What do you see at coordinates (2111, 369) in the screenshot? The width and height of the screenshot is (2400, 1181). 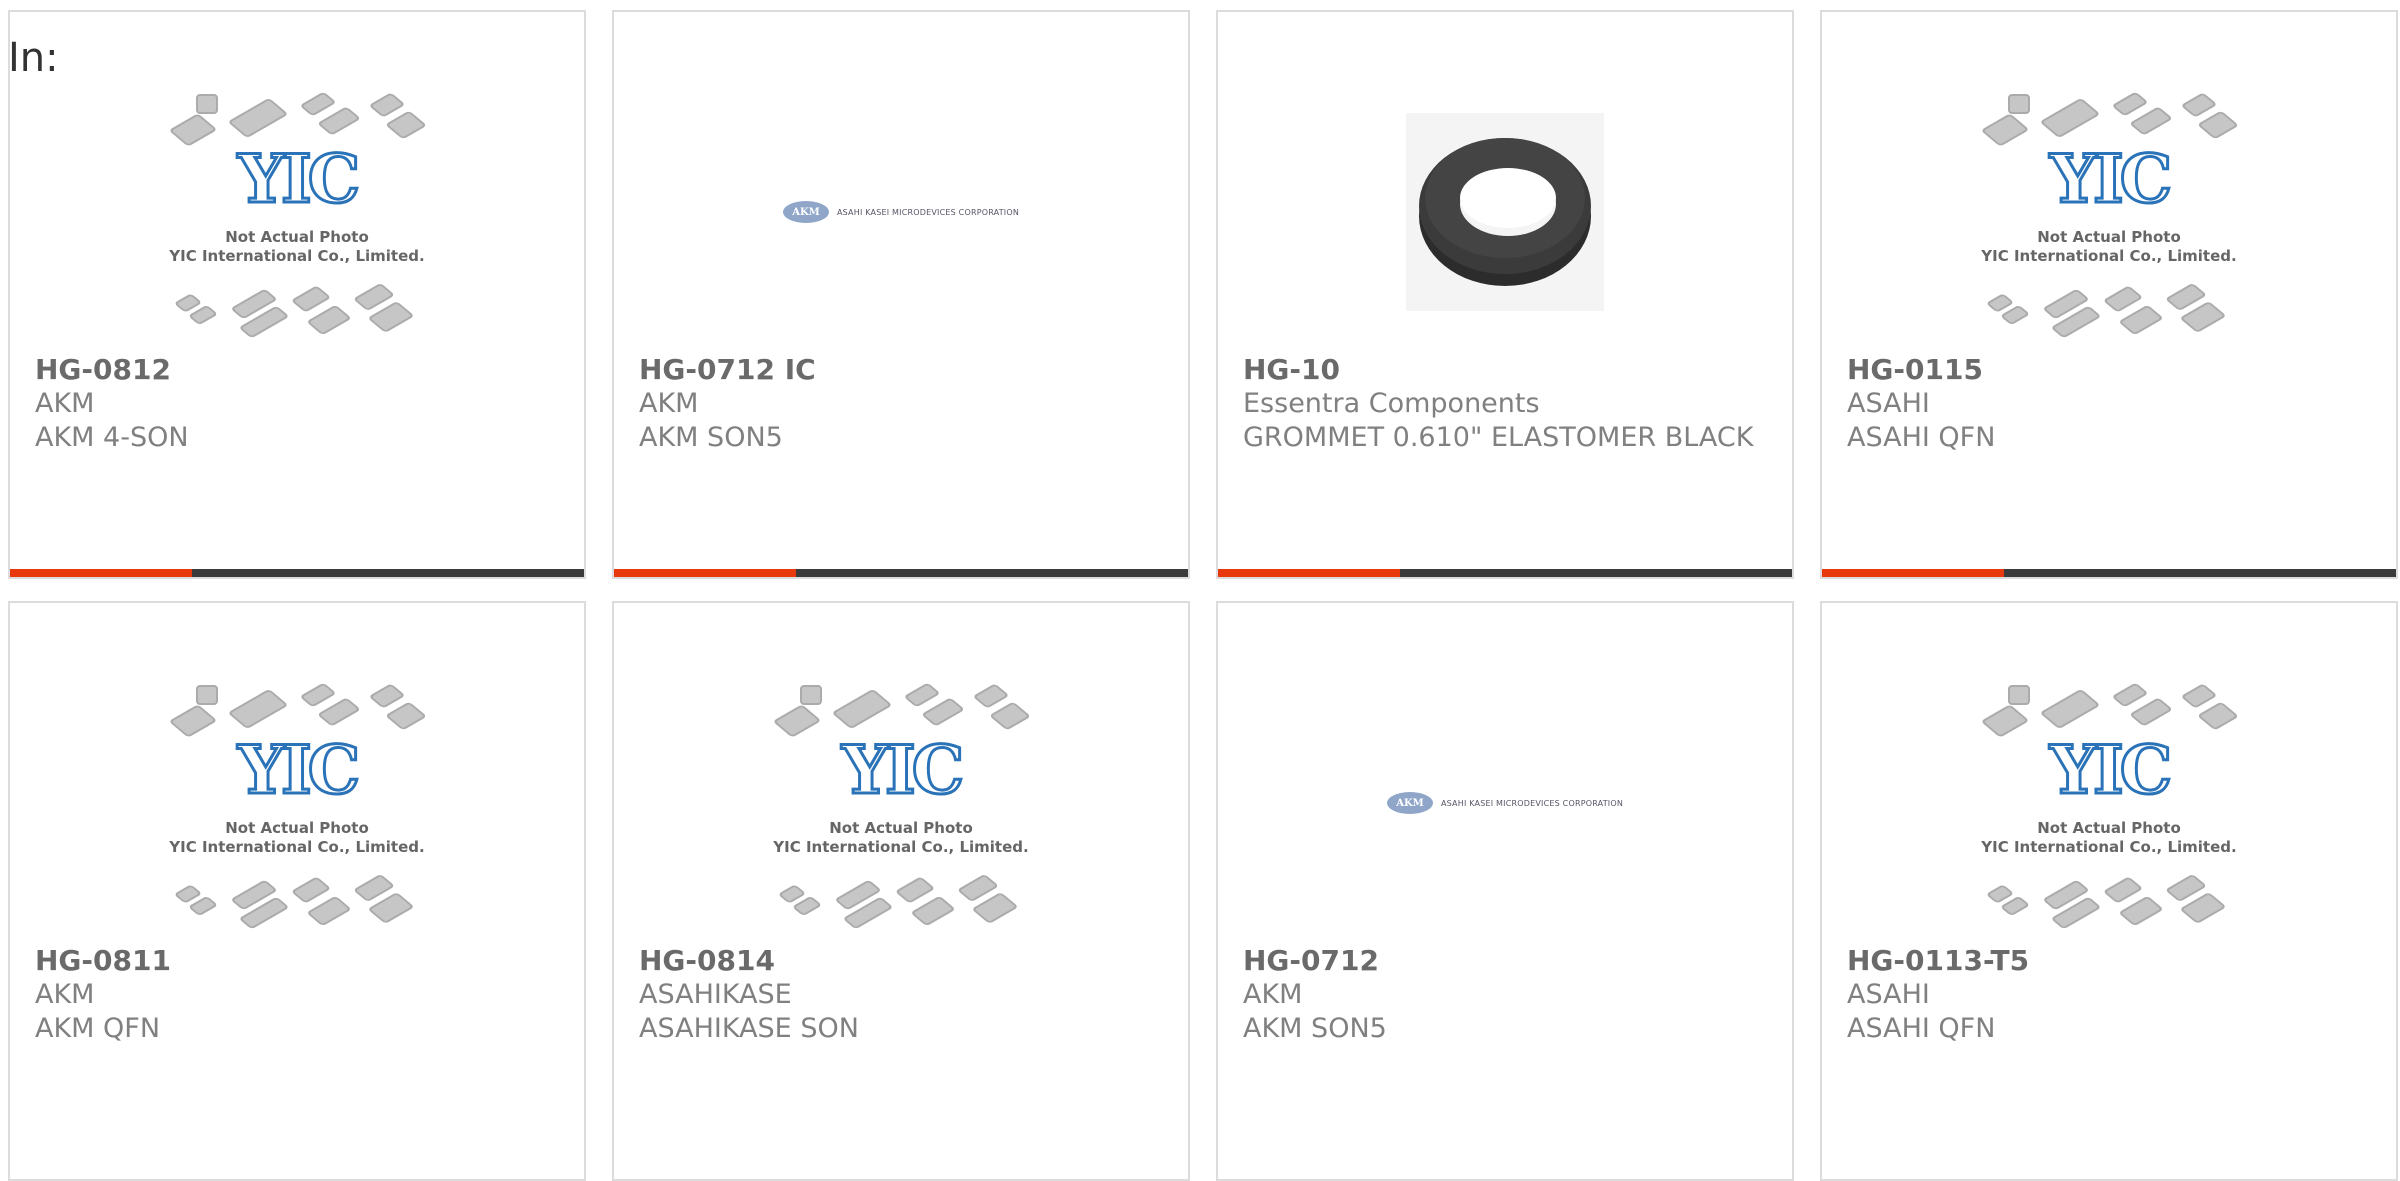 I see `part-number: HG-0115` at bounding box center [2111, 369].